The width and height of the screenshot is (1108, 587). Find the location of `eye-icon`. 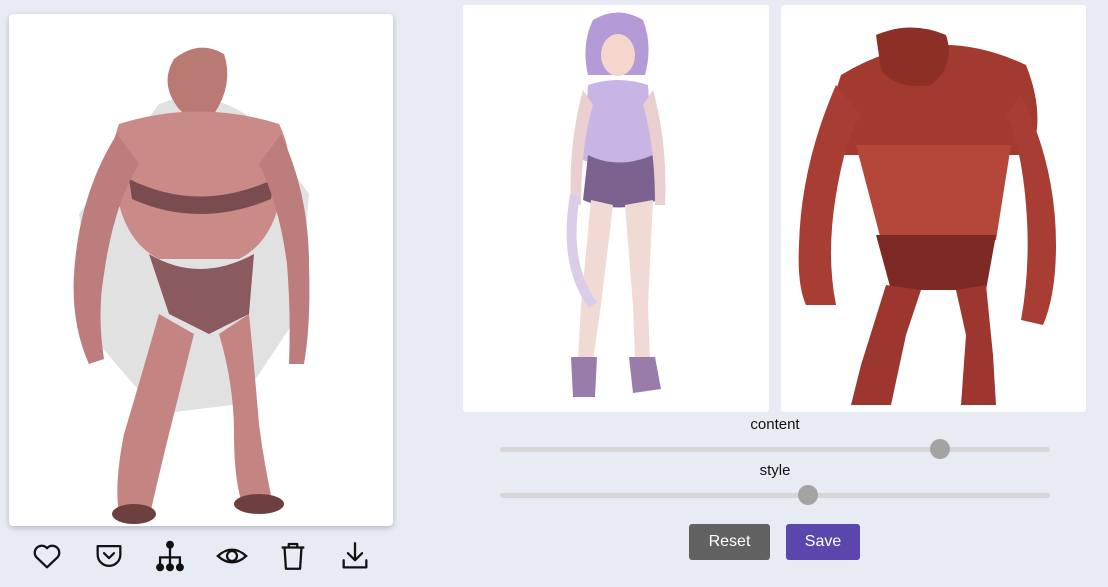

eye-icon is located at coordinates (232, 556).